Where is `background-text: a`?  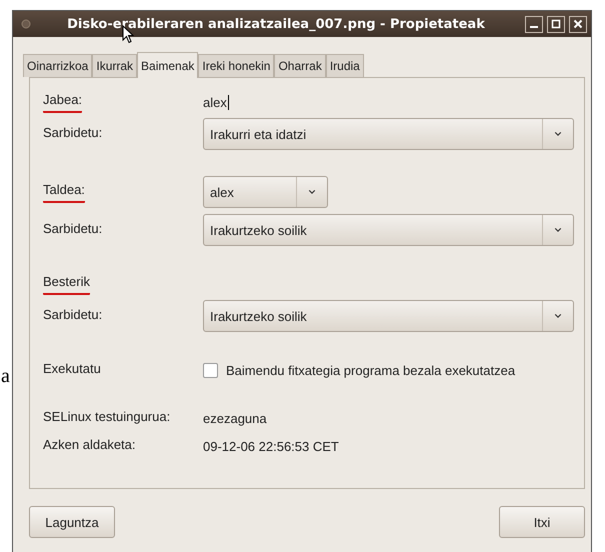 background-text: a is located at coordinates (5, 376).